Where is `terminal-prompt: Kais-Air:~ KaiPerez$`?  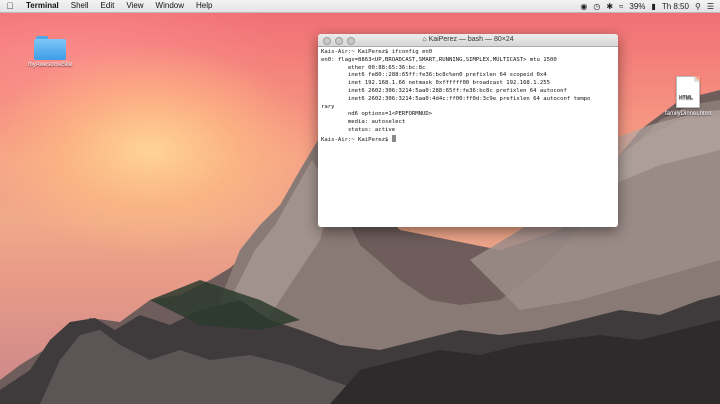 terminal-prompt: Kais-Air:~ KaiPerez$ is located at coordinates (356, 139).